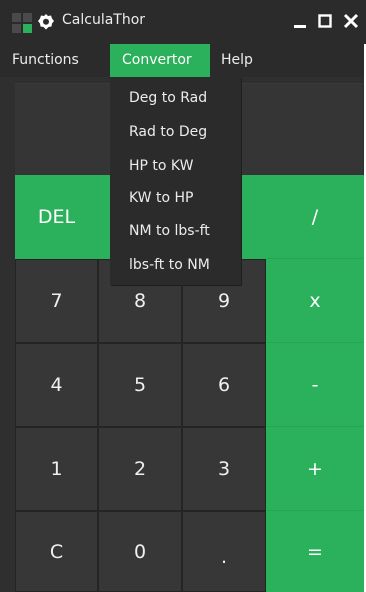  I want to click on menu-item-lbs-ft-to-nm: lbs-ft to NM, so click(175, 265).